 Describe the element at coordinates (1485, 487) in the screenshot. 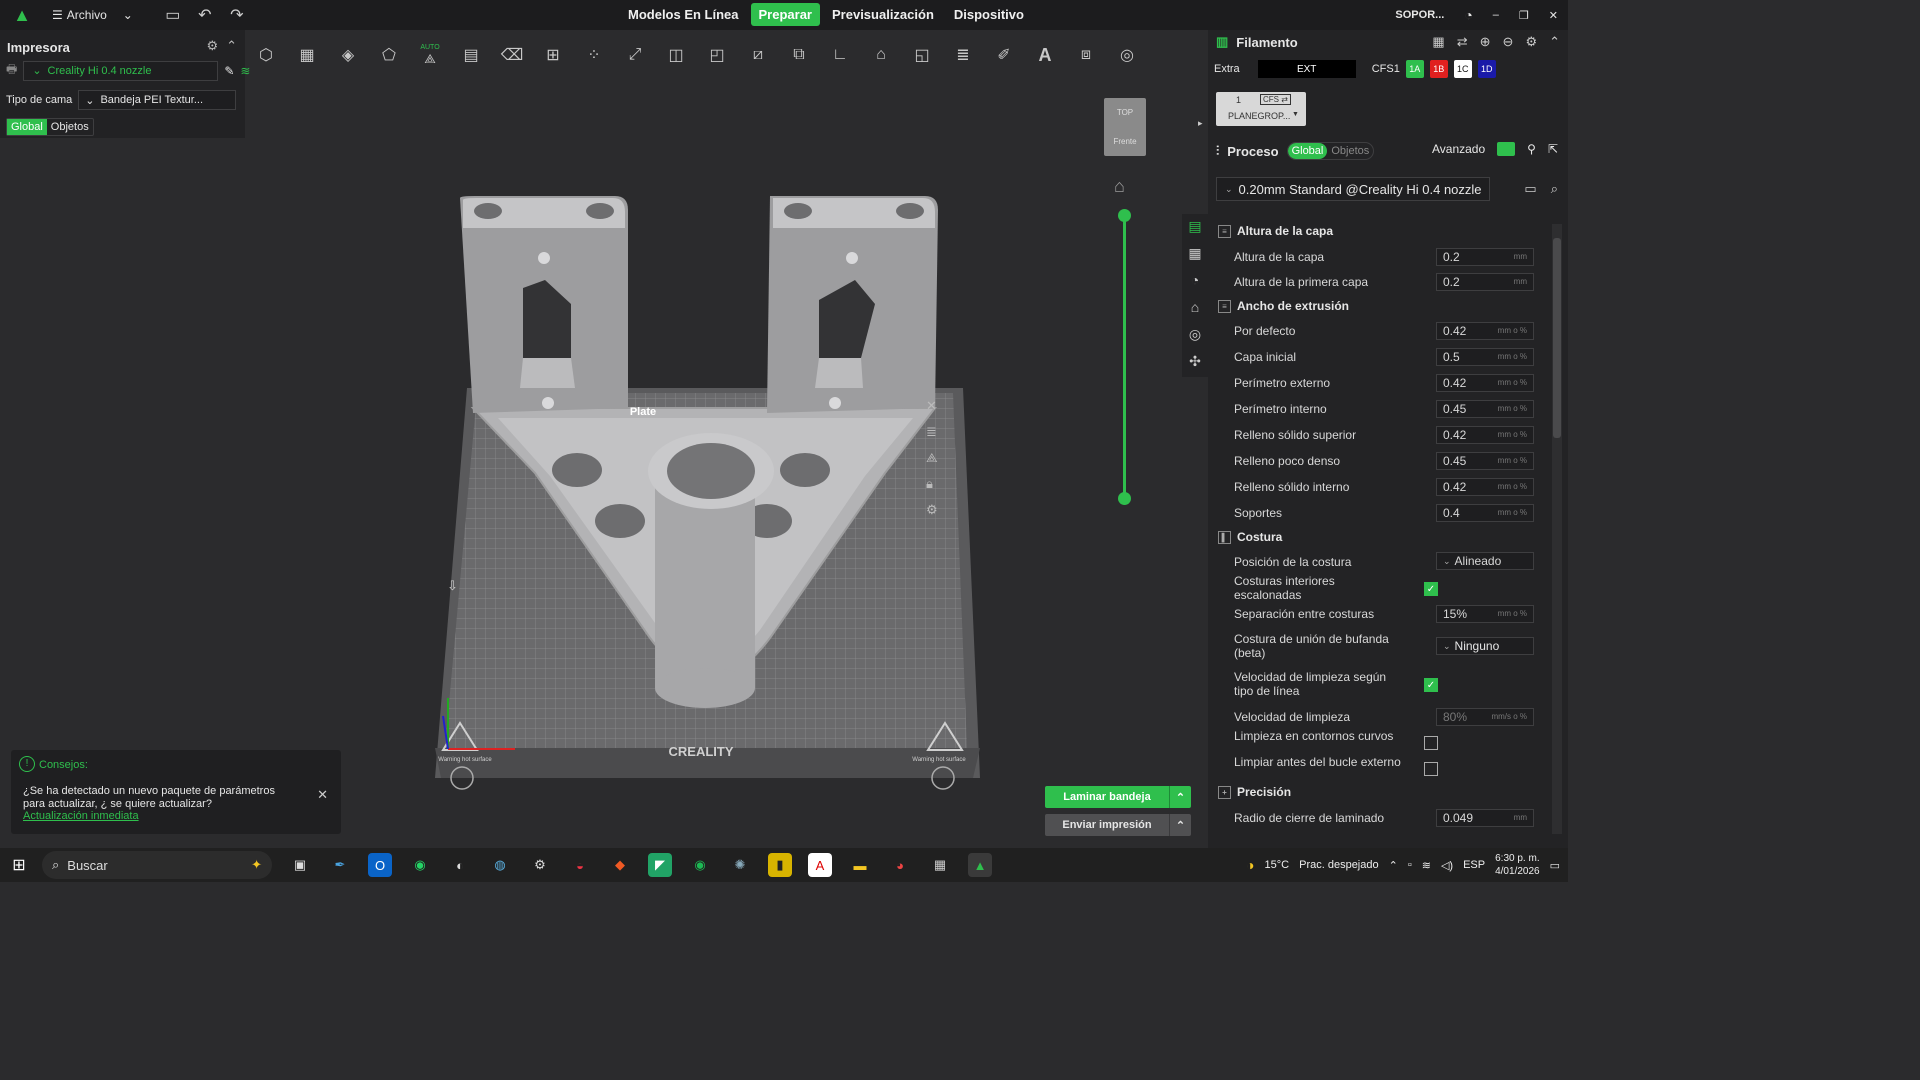

I see `width-internal-input: 0.42 mm o %` at that location.